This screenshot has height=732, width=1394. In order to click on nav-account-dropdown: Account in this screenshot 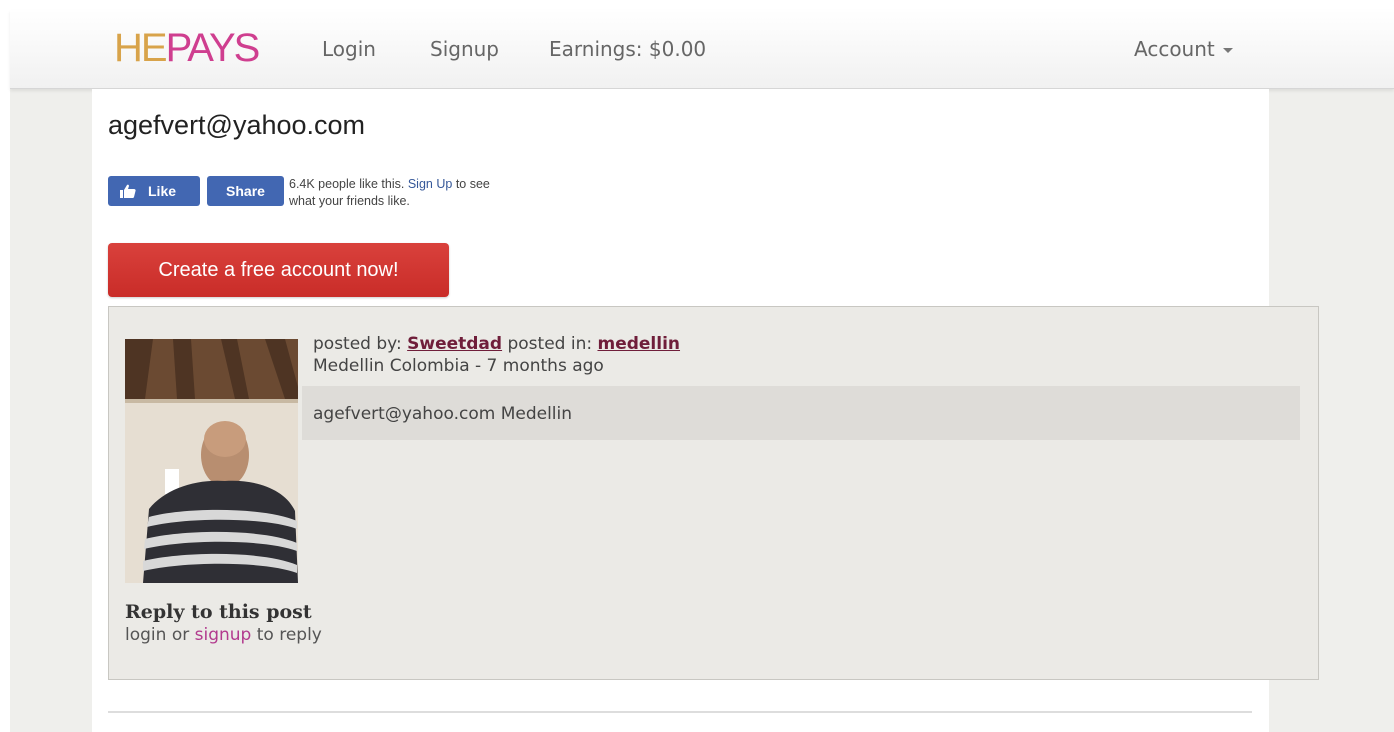, I will do `click(1183, 49)`.